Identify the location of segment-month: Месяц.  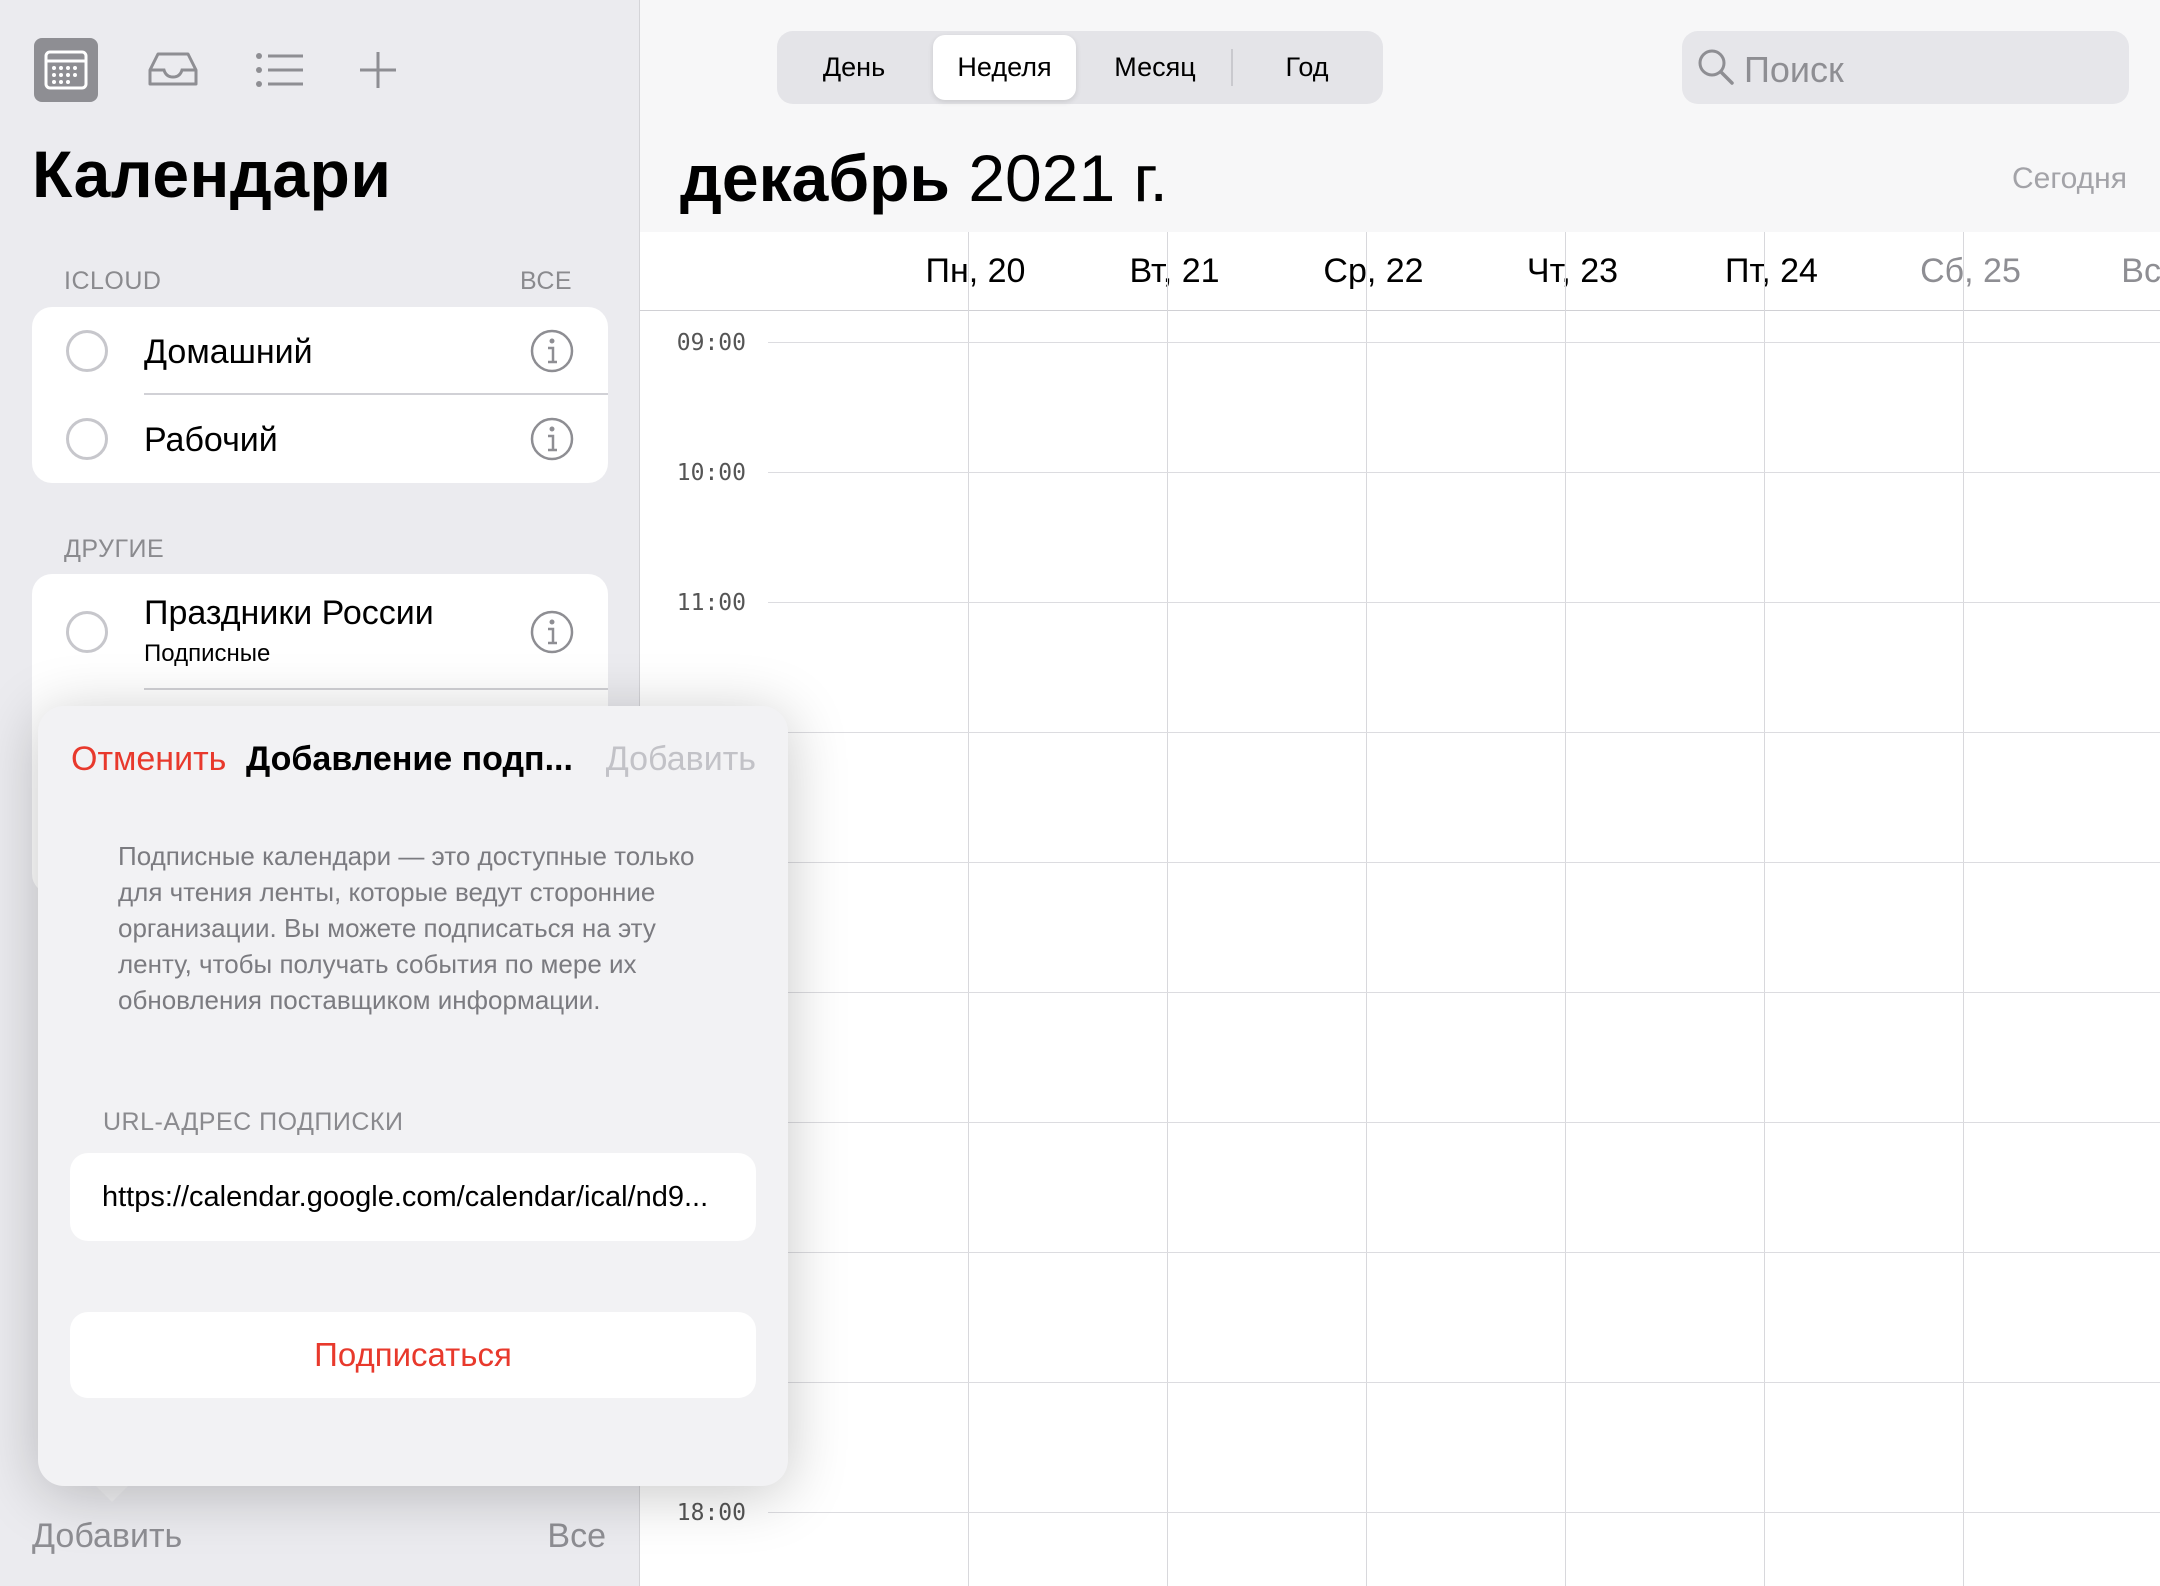
(1155, 67).